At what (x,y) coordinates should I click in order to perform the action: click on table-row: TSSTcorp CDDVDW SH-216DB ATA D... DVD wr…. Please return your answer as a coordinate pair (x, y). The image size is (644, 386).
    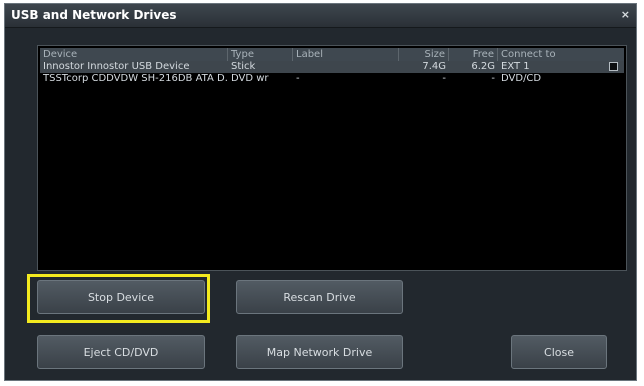
    Looking at the image, I should click on (332, 79).